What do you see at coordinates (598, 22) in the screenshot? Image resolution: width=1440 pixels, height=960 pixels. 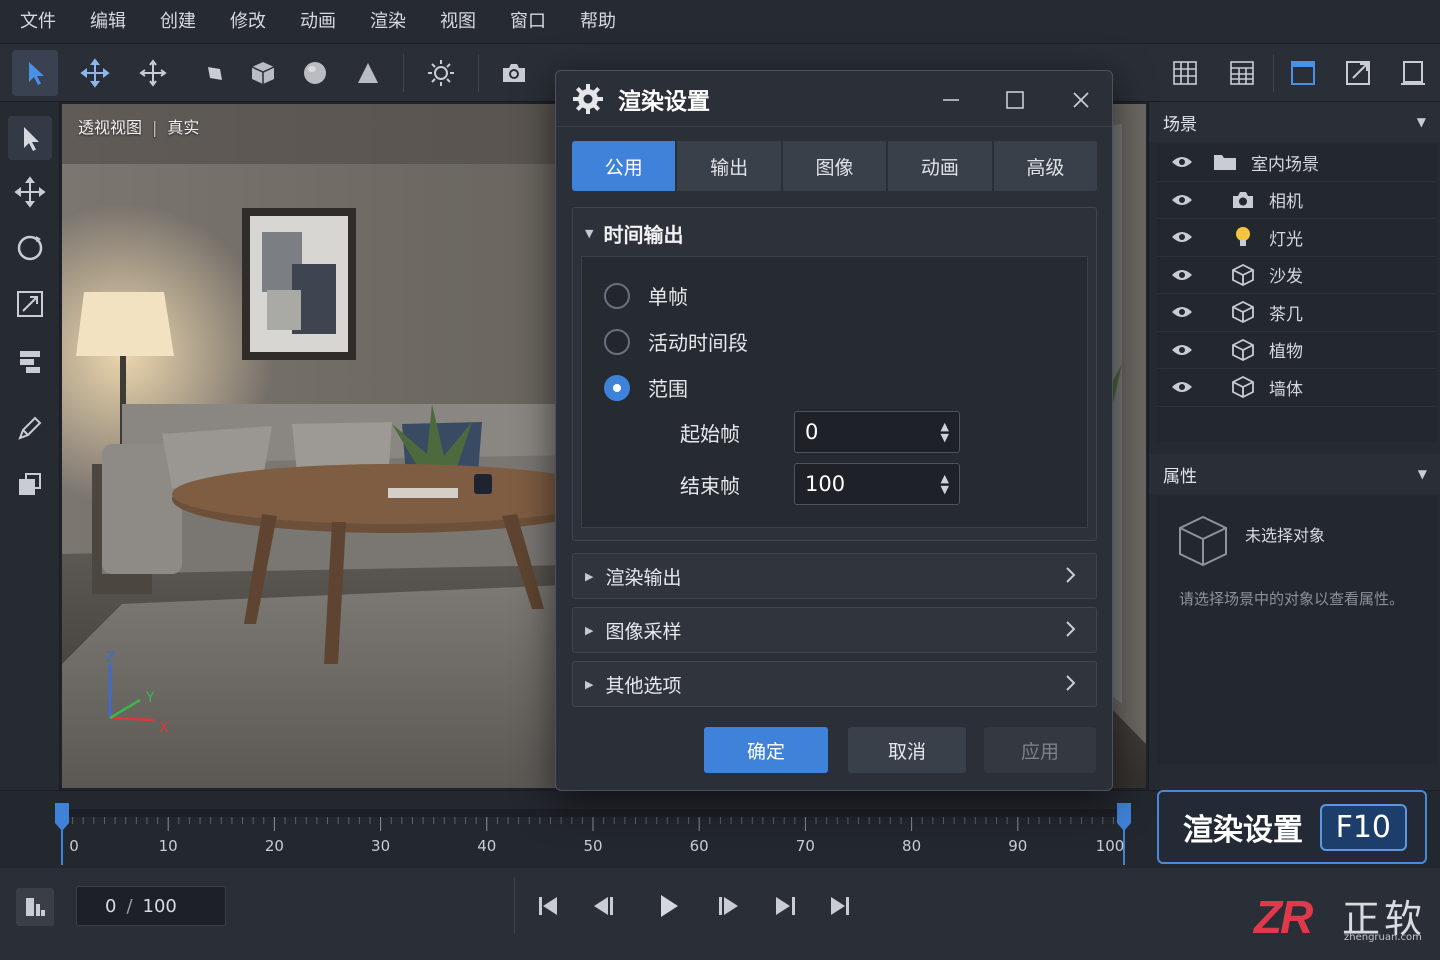 I see `menu-help: 帮助` at bounding box center [598, 22].